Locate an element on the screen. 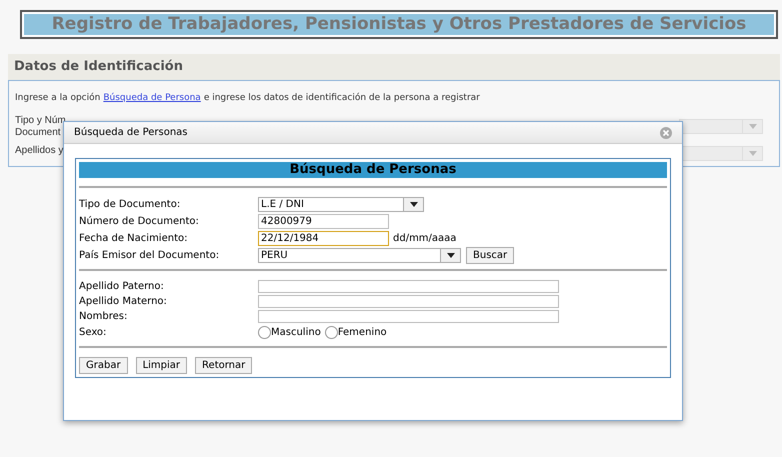 The height and width of the screenshot is (457, 782). text-field: 22/12/1984 is located at coordinates (323, 238).